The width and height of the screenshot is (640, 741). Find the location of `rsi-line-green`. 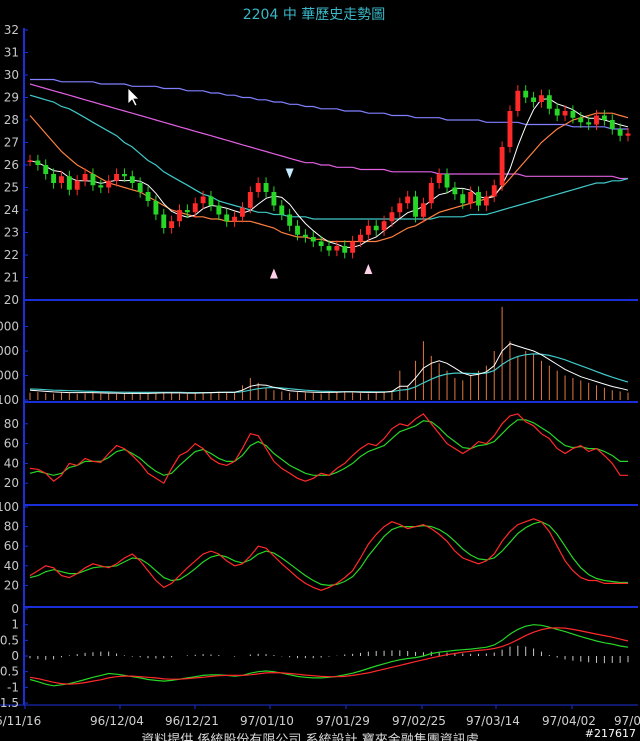

rsi-line-green is located at coordinates (328, 554).